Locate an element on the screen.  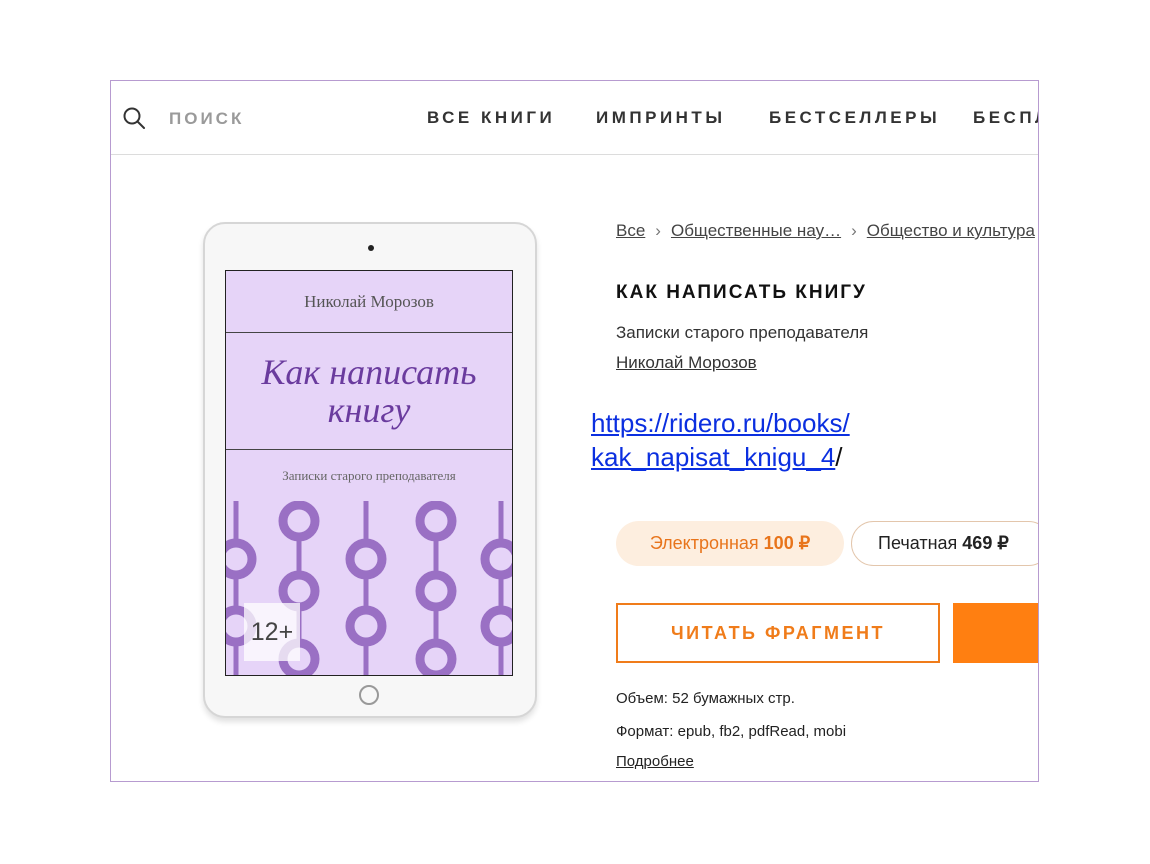
breadcrumb-all: Все is located at coordinates (630, 230).